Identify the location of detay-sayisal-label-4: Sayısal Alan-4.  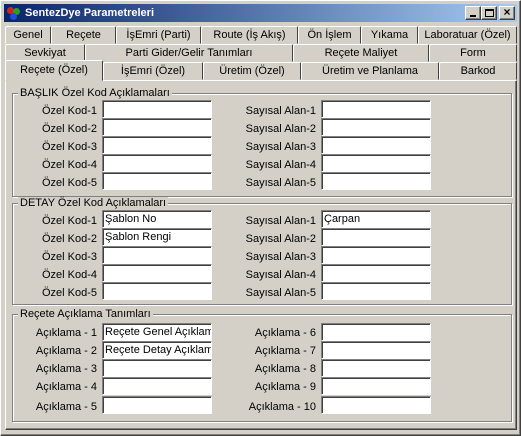
(280, 275).